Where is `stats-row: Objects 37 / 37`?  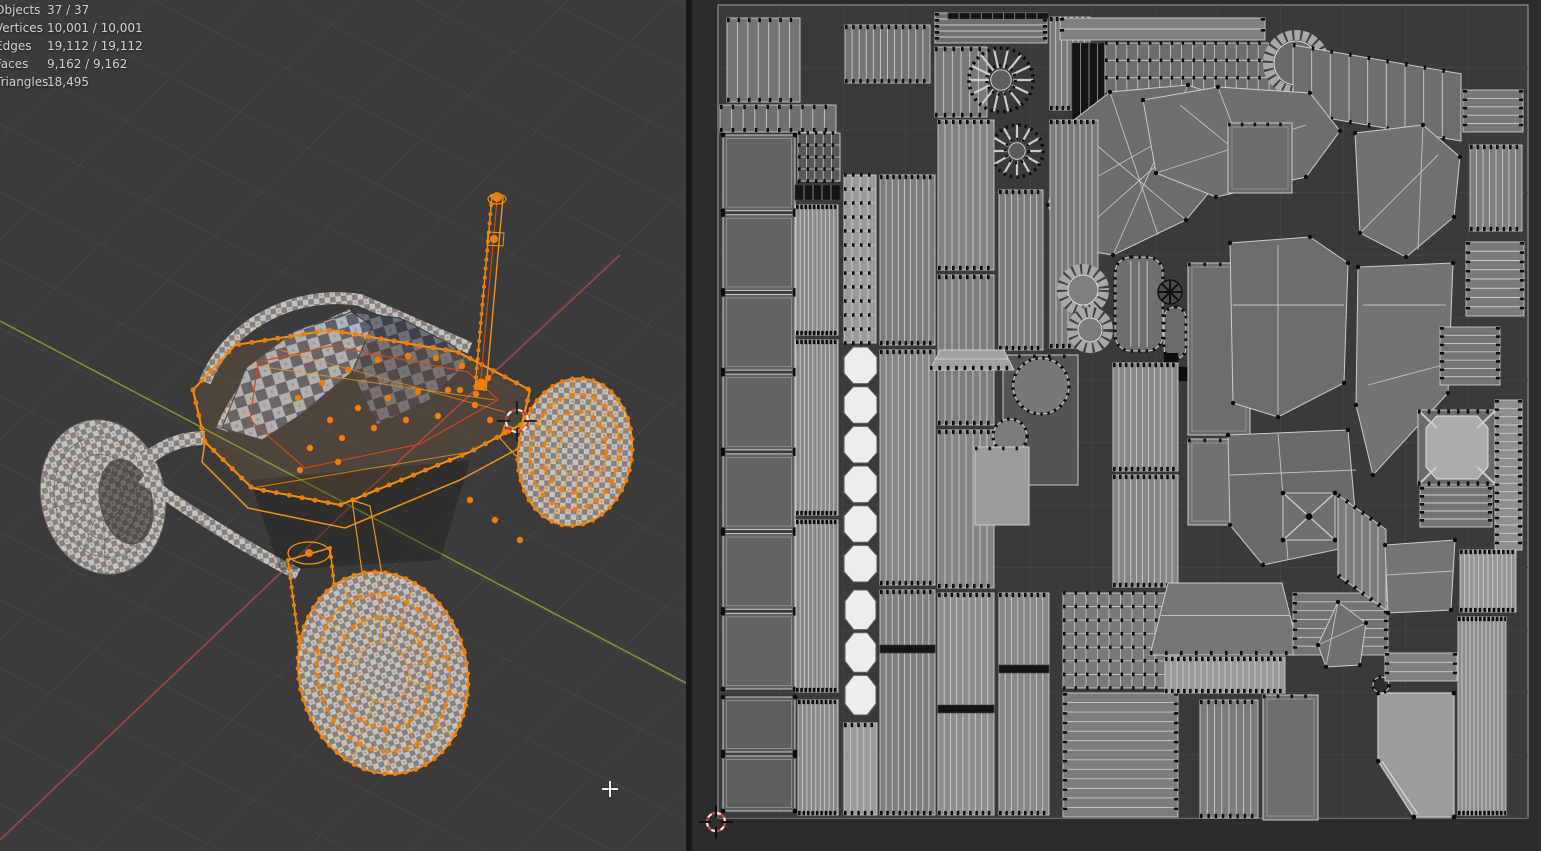
stats-row: Objects 37 / 37 is located at coordinates (71, 10).